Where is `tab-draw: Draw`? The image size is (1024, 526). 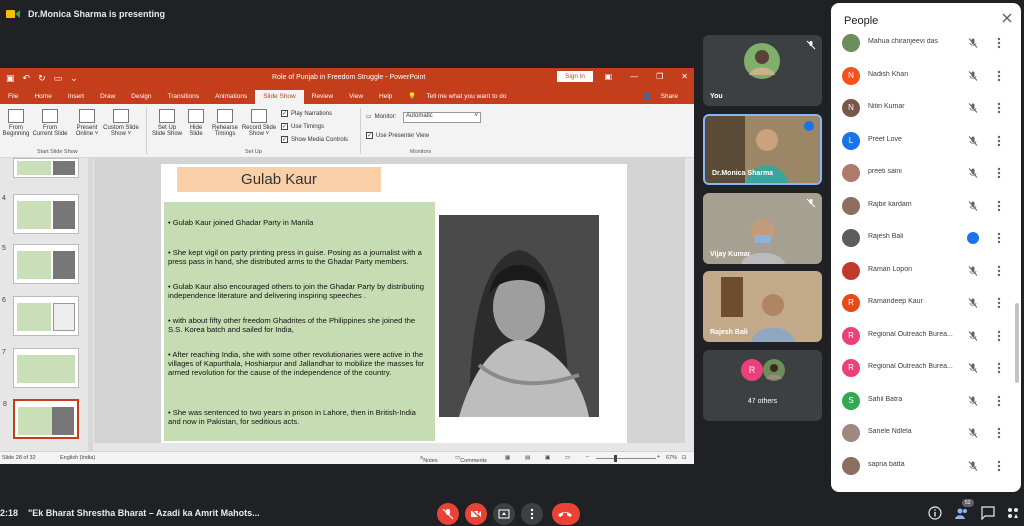 tab-draw: Draw is located at coordinates (107, 98).